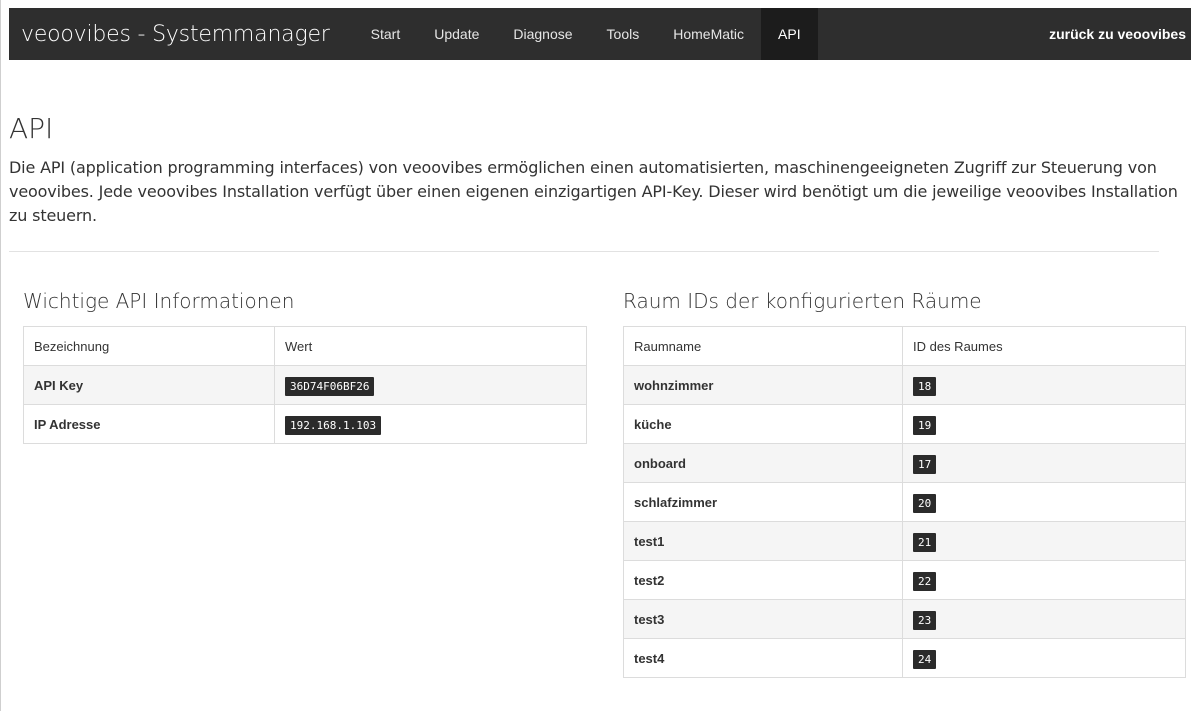  I want to click on table-row: IP Adresse 192.168.1.103, so click(305, 424).